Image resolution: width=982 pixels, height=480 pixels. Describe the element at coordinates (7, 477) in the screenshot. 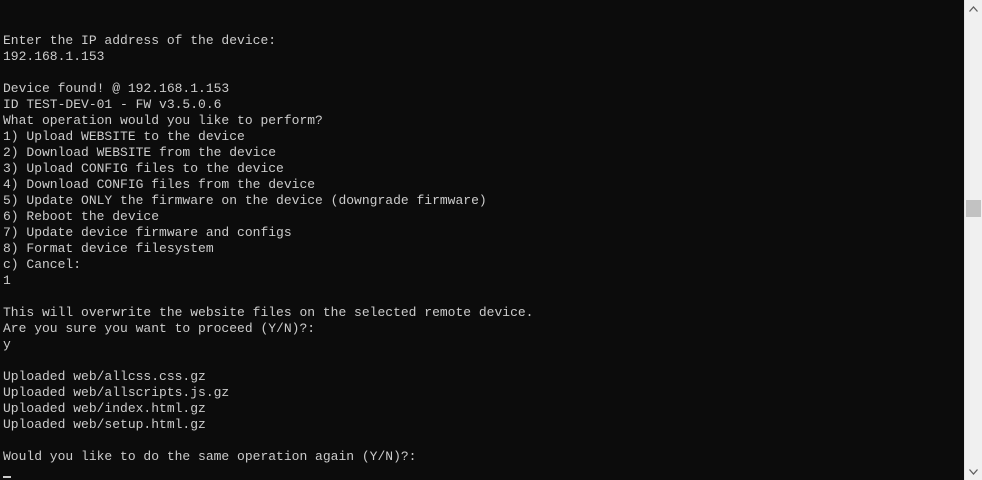

I see `text-cursor` at that location.